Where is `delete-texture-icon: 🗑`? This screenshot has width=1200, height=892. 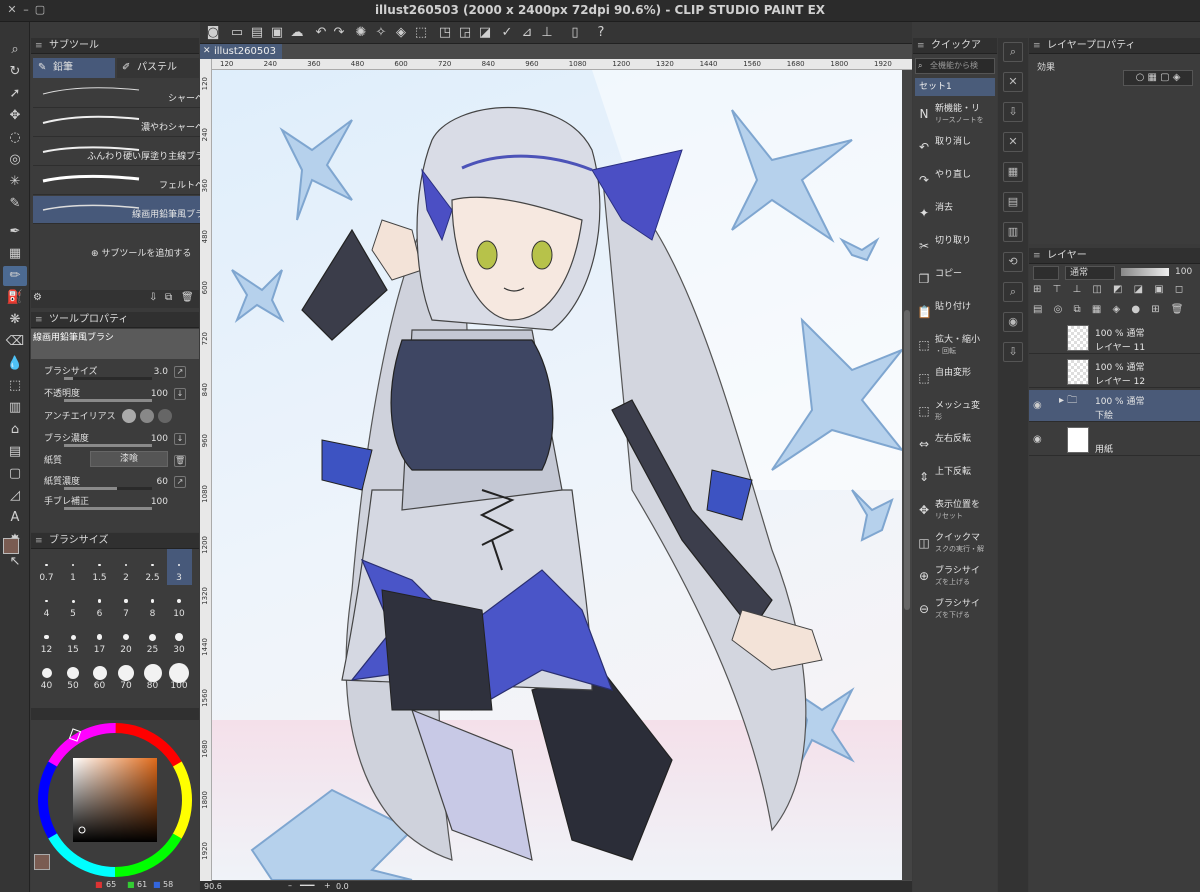 delete-texture-icon: 🗑 is located at coordinates (180, 461).